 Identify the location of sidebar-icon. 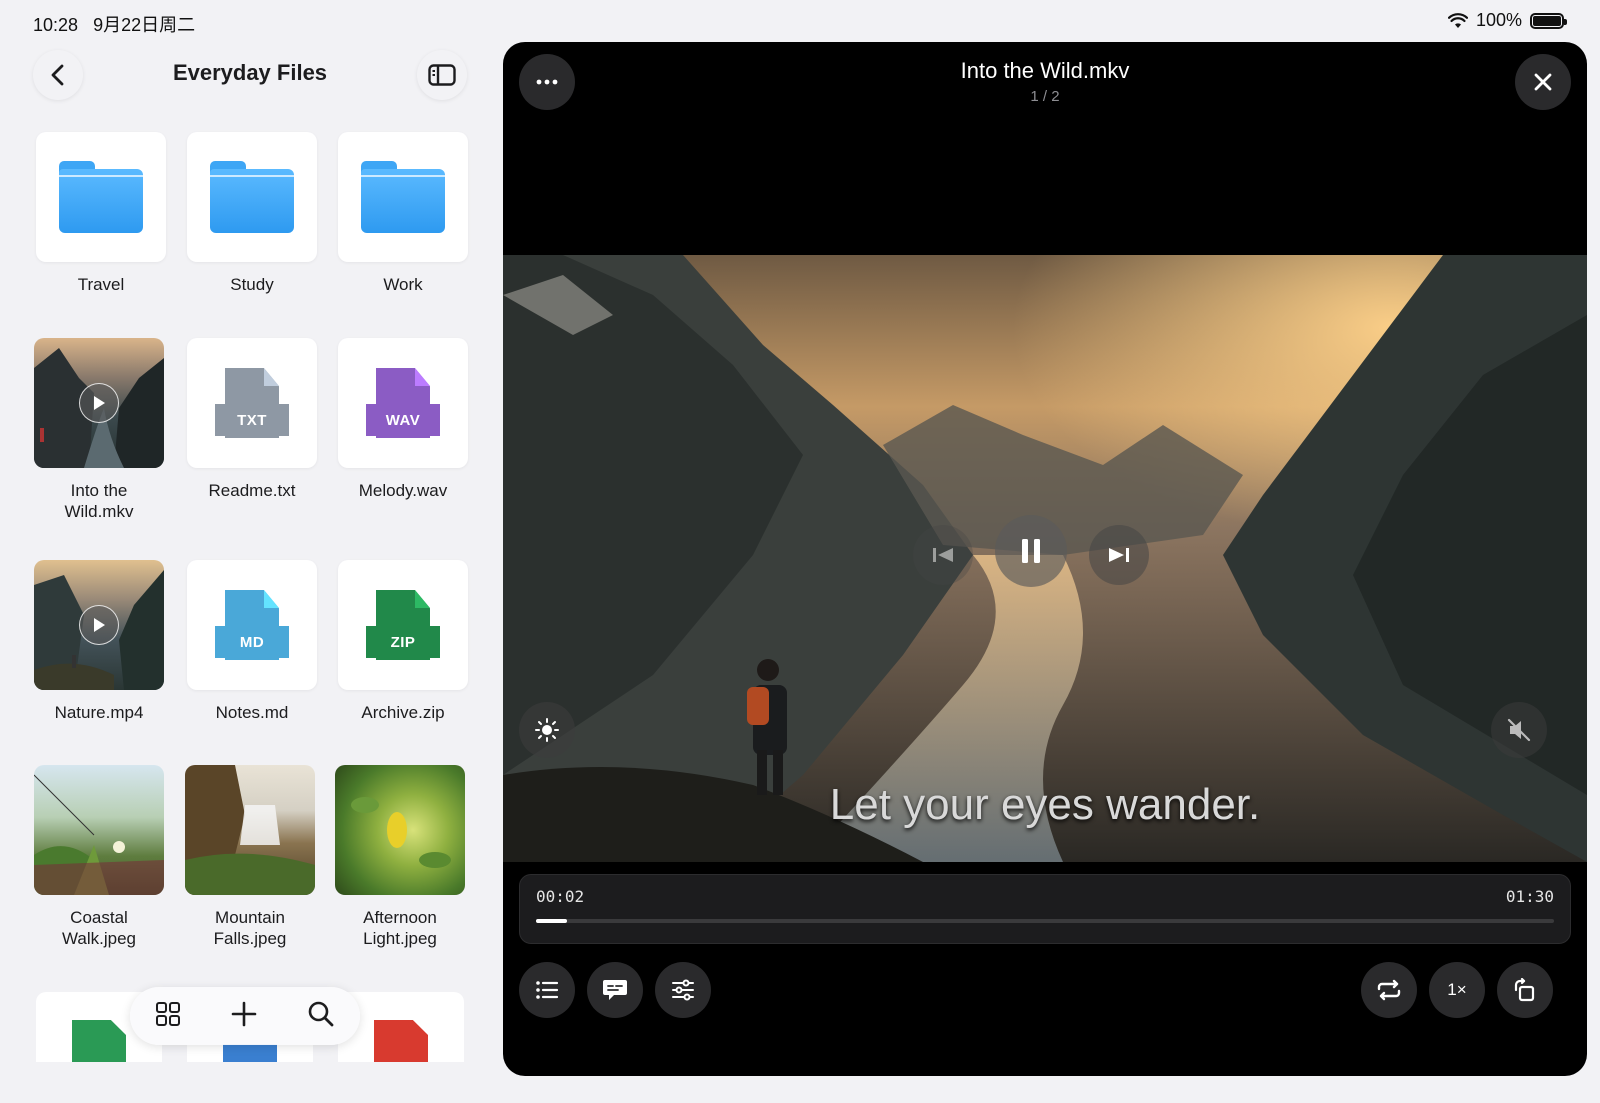
(442, 75).